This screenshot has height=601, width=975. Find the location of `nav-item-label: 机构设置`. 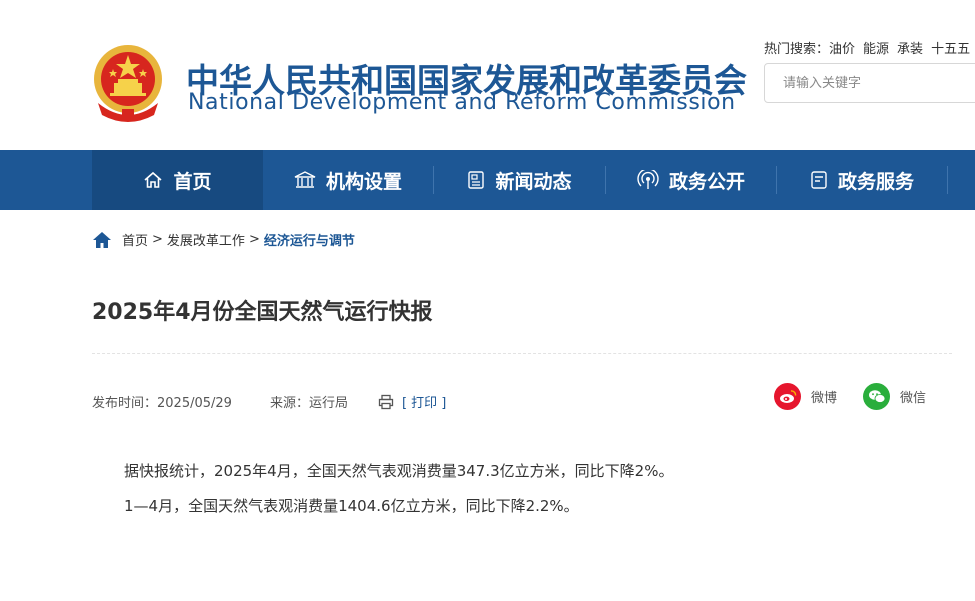

nav-item-label: 机构设置 is located at coordinates (363, 181).